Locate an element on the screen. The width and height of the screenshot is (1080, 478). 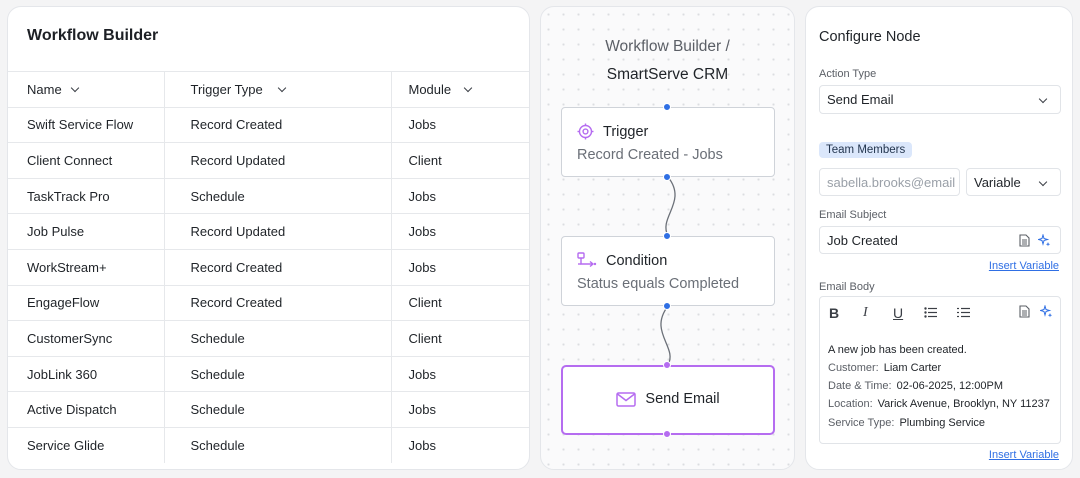
condition-node-subtitle: Status equals Completed is located at coordinates (658, 284).